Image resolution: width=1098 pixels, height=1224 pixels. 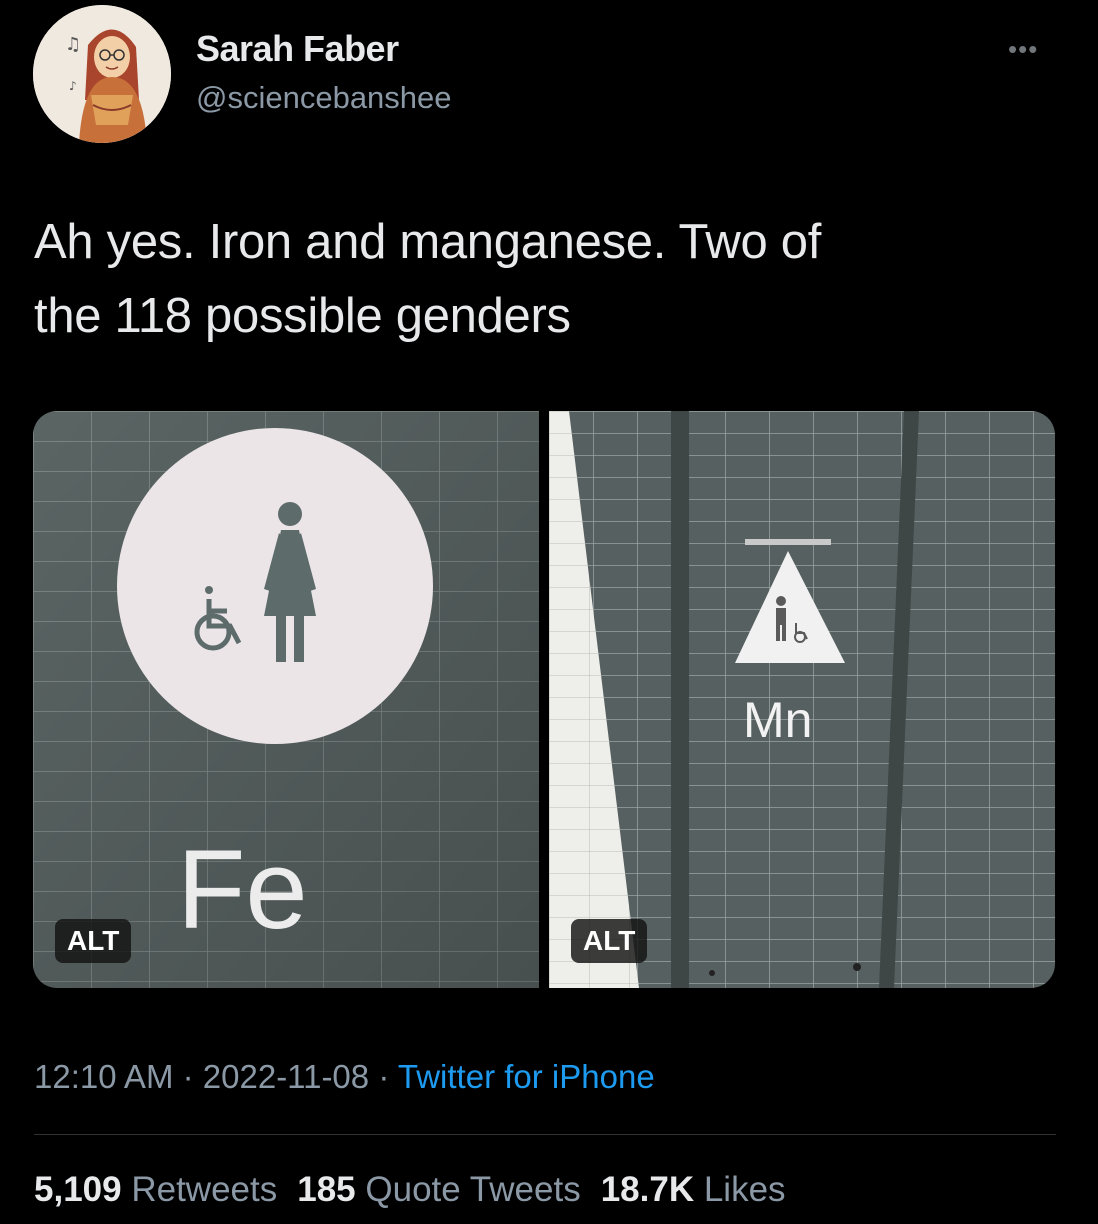 I want to click on tweet-text-line-1: Ah yes. Iron and manganese. Two of, so click(x=428, y=242).